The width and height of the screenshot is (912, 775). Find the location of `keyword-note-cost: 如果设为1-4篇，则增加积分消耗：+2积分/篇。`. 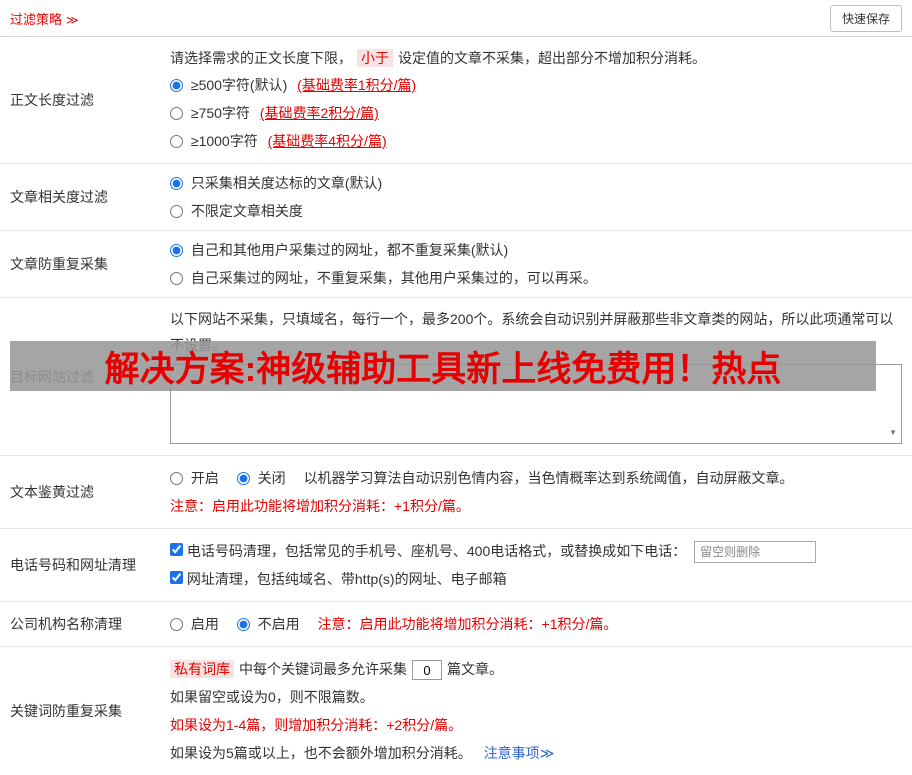

keyword-note-cost: 如果设为1-4篇，则增加积分消耗：+2积分/篇。 is located at coordinates (316, 725).